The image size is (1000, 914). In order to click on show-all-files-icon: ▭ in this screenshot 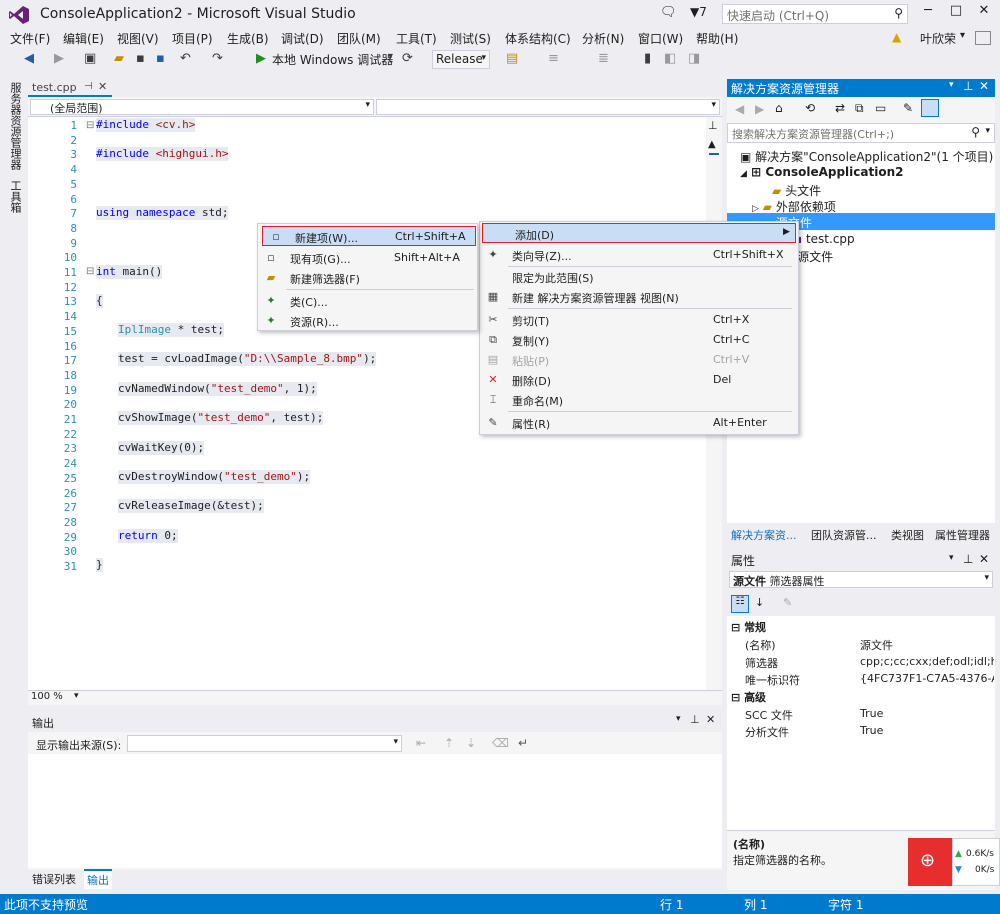, I will do `click(880, 108)`.